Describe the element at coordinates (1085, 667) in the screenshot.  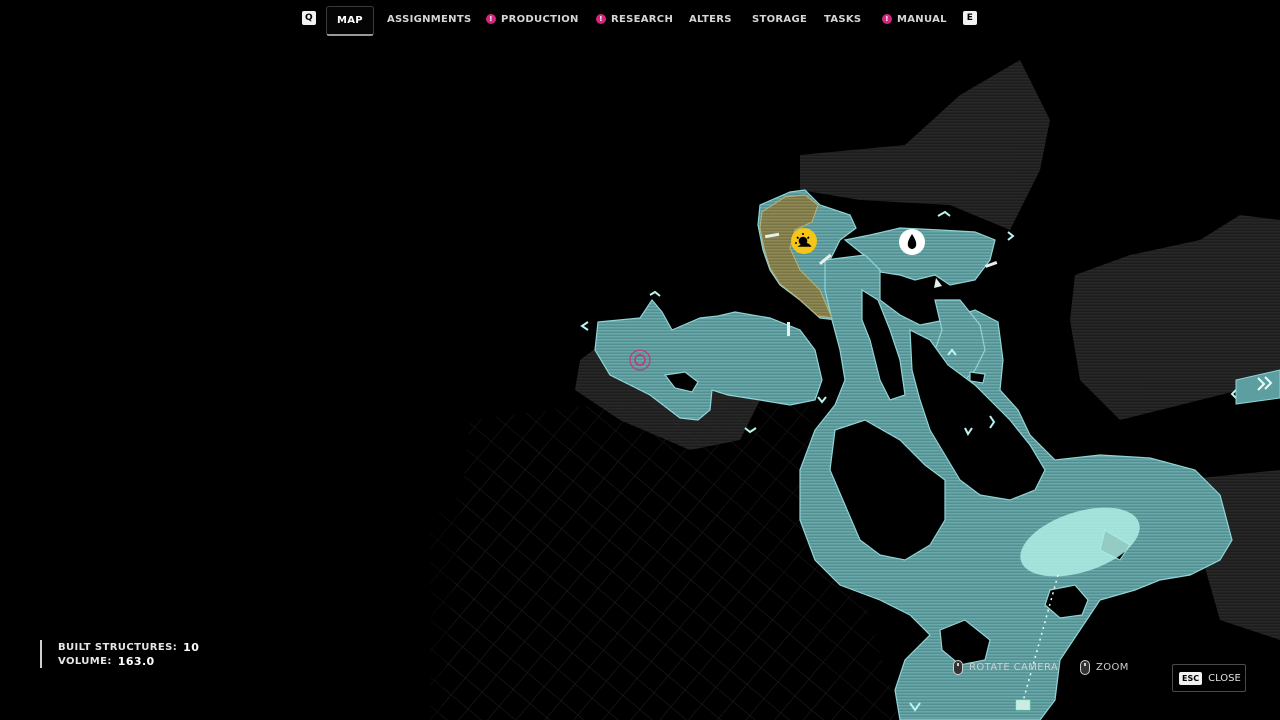
I see `mouse-scroll-icon` at that location.